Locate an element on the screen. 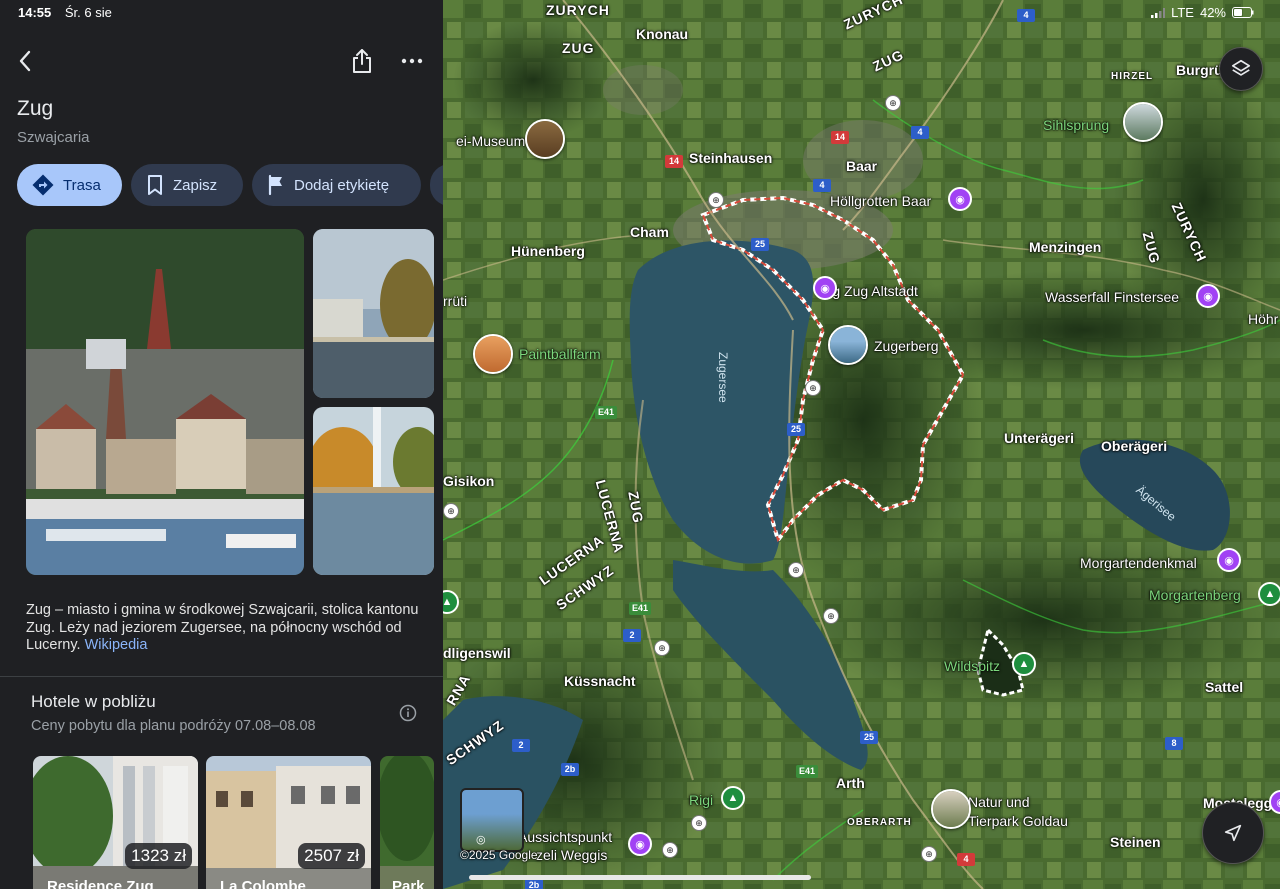  map-label-natur: Natur und is located at coordinates (999, 802).